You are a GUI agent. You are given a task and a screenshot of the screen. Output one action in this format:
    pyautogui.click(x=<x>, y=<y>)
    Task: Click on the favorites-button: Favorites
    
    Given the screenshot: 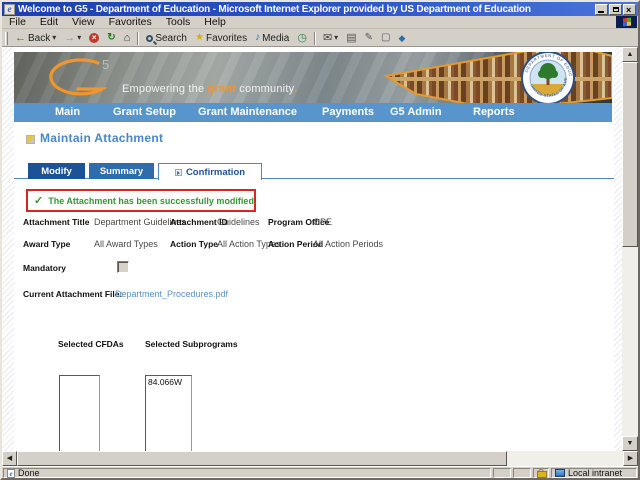 What is the action you would take?
    pyautogui.click(x=221, y=38)
    